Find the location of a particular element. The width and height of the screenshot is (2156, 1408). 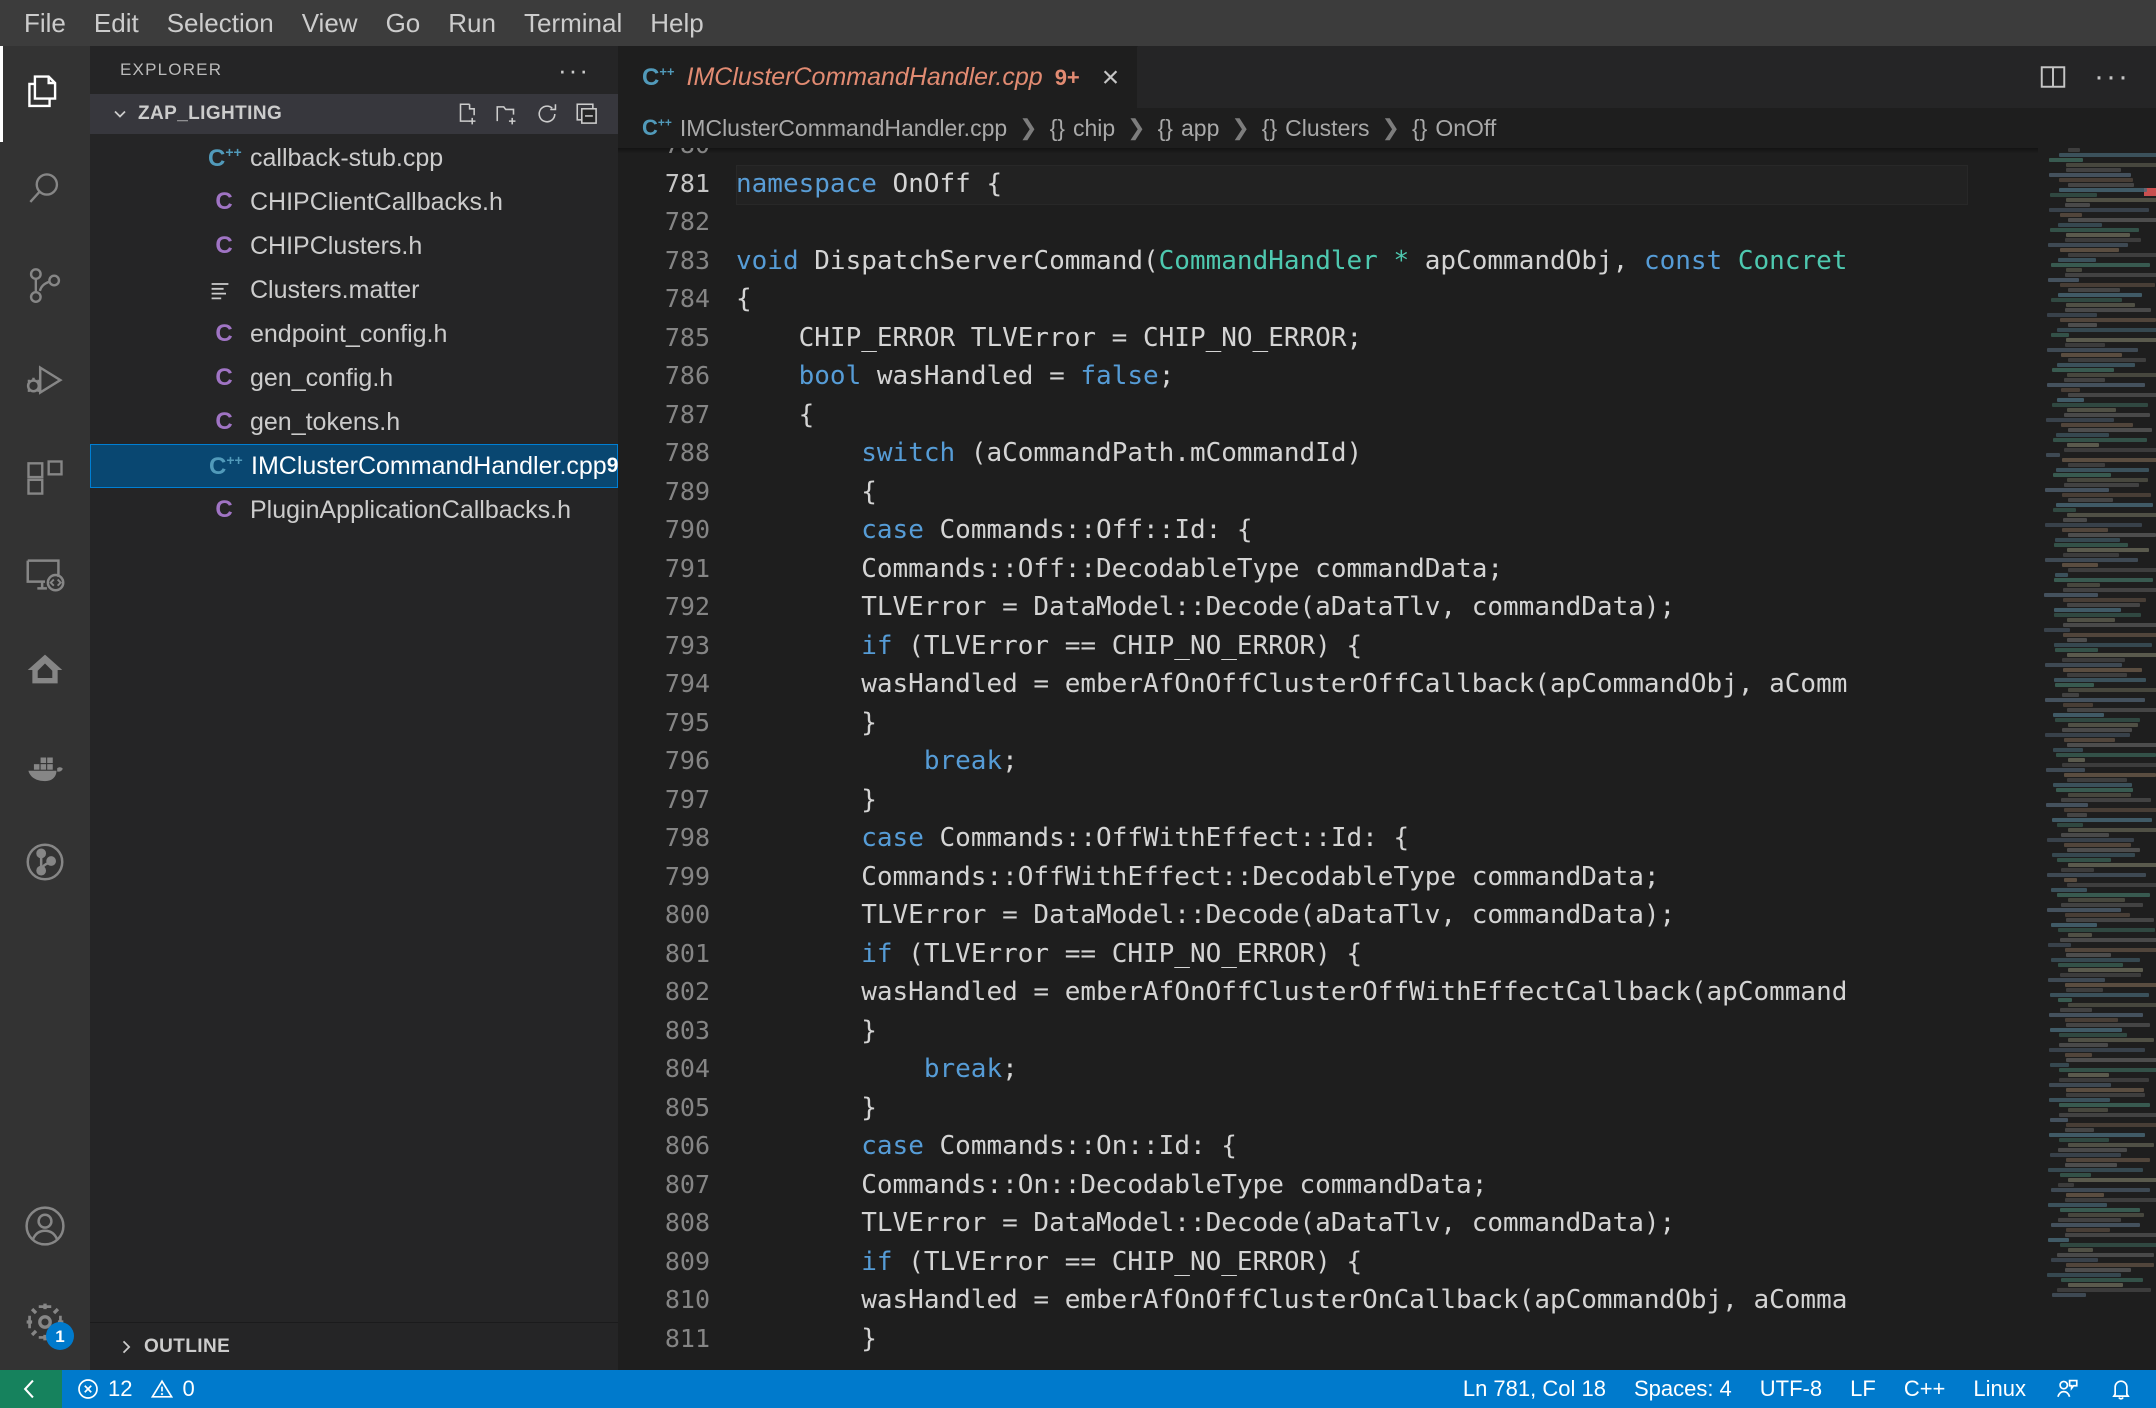

file-row: C PluginApplicationCallbacks.h is located at coordinates (354, 510).